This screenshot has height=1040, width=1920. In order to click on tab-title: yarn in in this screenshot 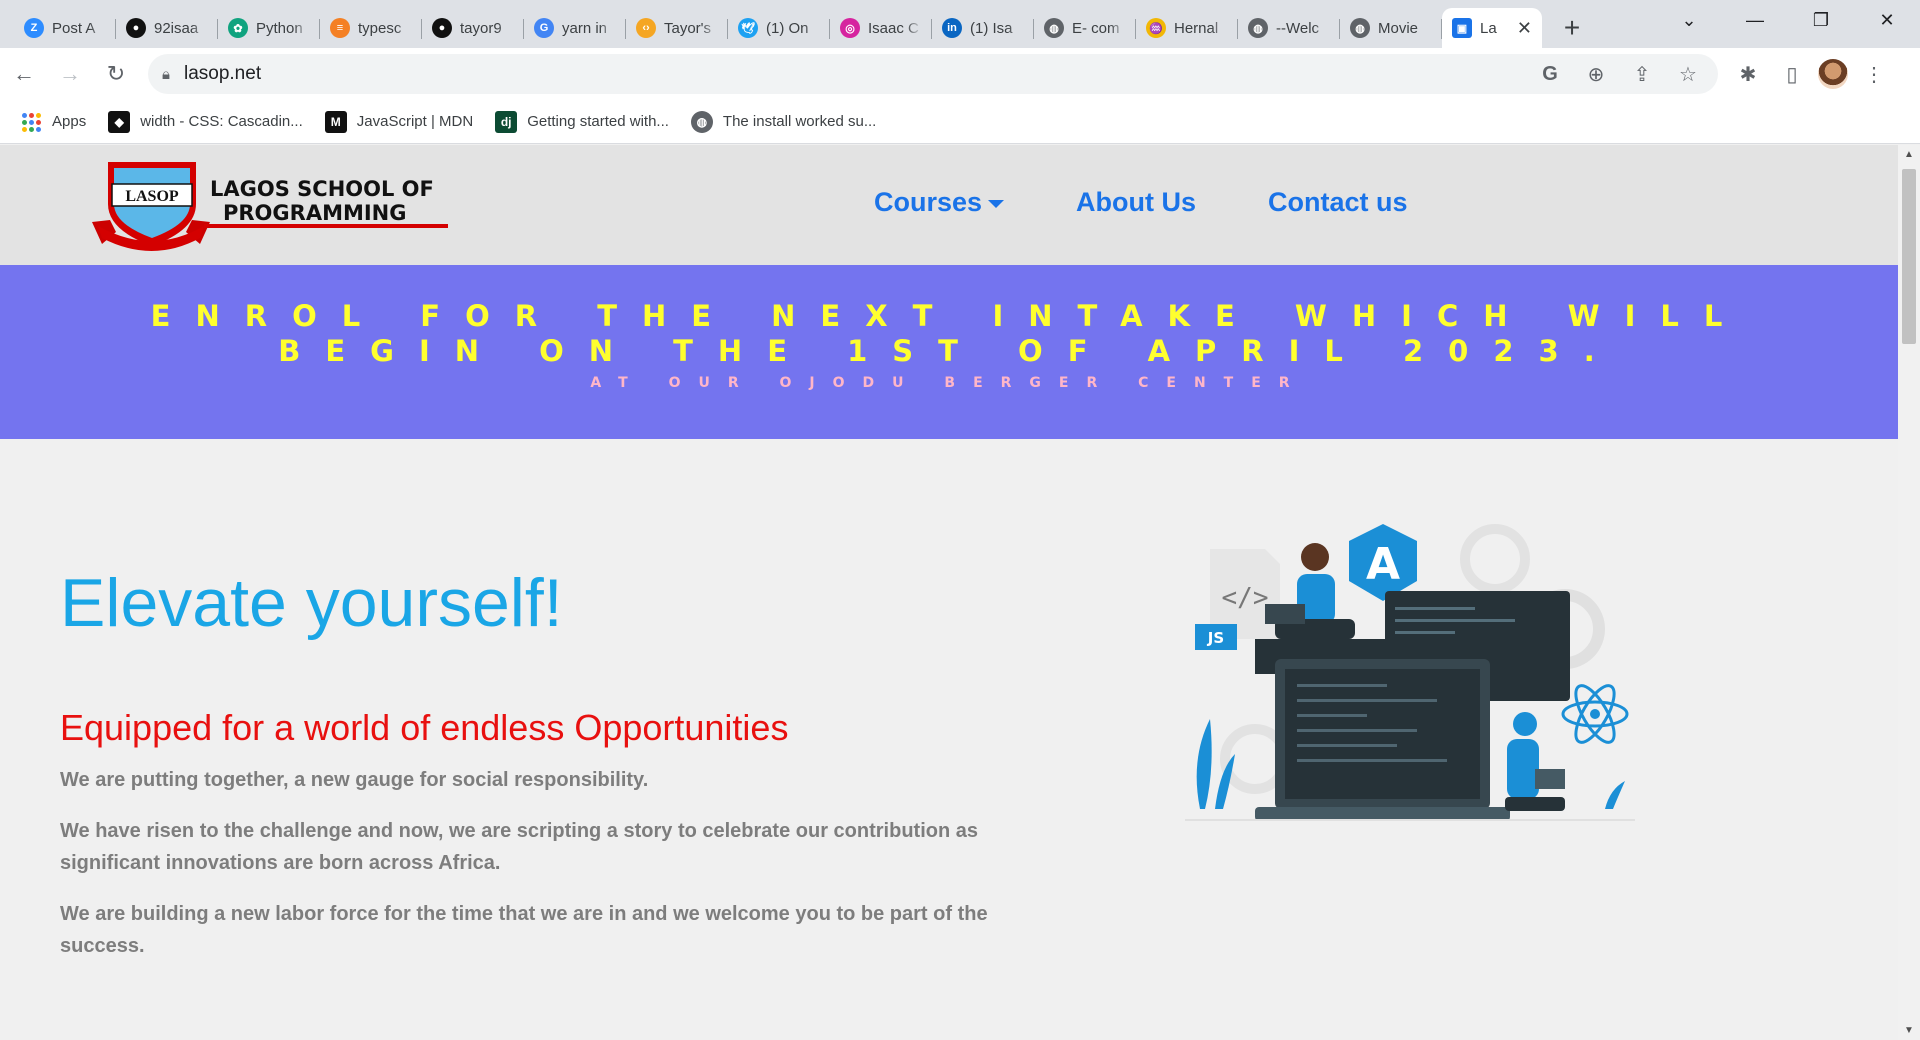, I will do `click(585, 28)`.